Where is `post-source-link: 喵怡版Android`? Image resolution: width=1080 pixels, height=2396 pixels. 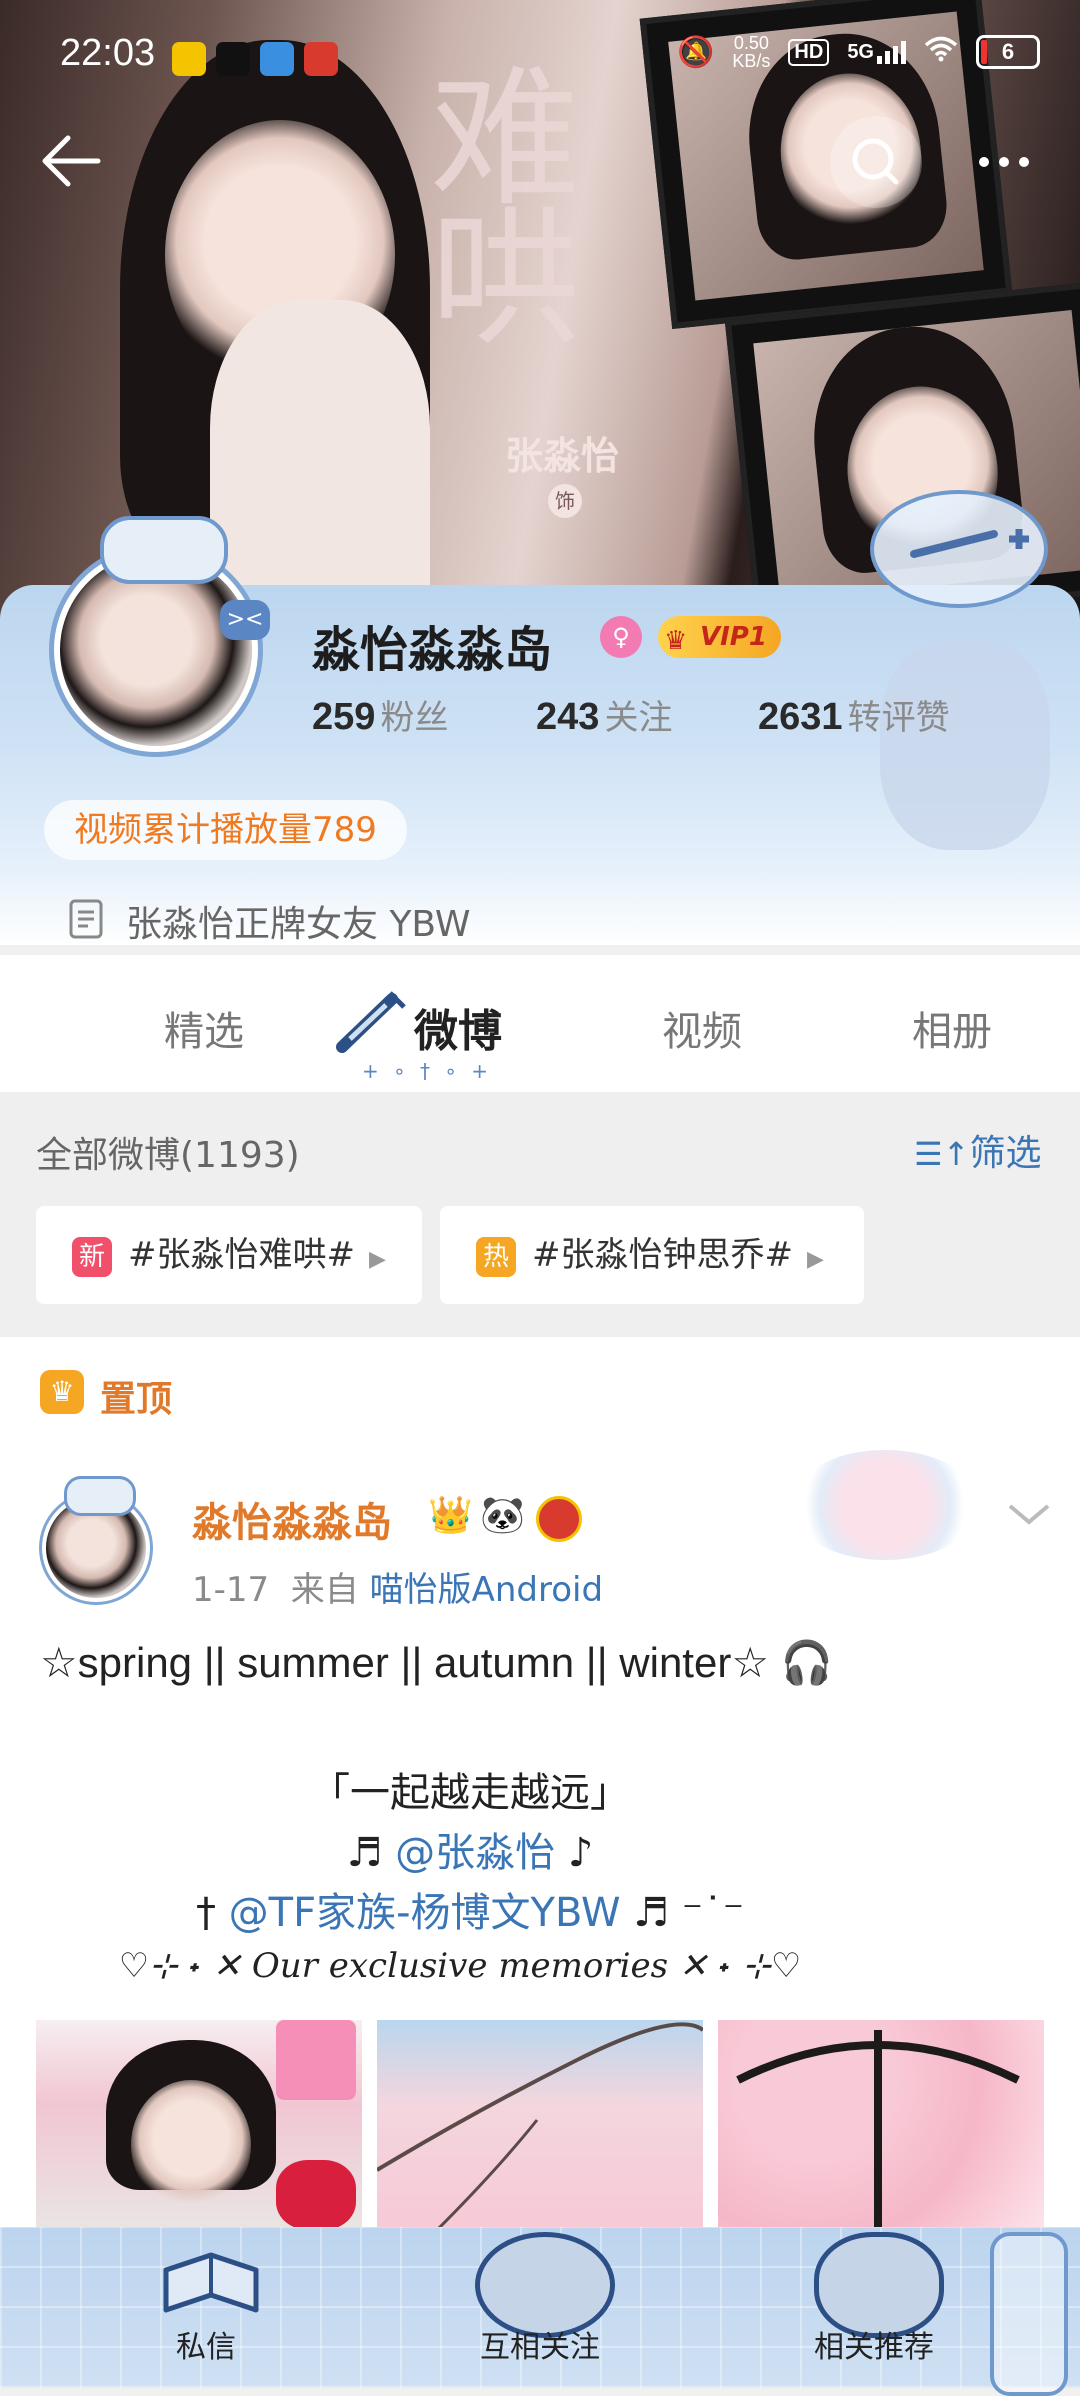
post-source-link: 喵怡版Android is located at coordinates (486, 1590).